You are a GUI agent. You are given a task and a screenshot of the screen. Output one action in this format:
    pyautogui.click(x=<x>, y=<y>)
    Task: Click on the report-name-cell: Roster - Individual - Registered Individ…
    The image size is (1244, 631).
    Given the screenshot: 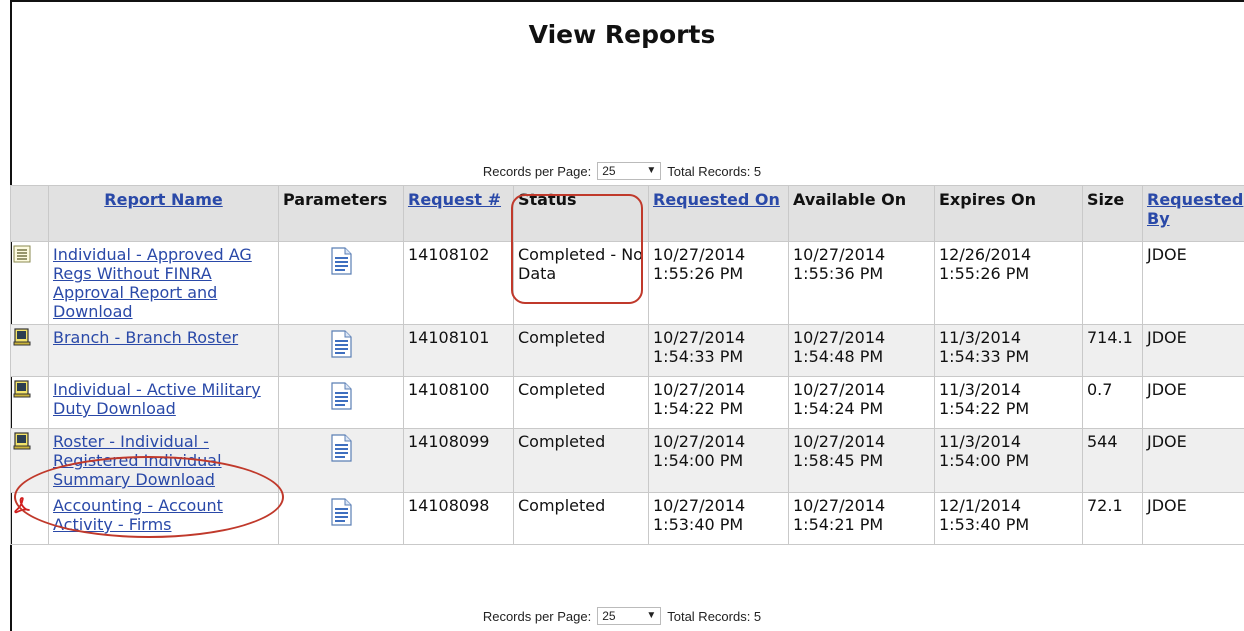 What is the action you would take?
    pyautogui.click(x=163, y=460)
    